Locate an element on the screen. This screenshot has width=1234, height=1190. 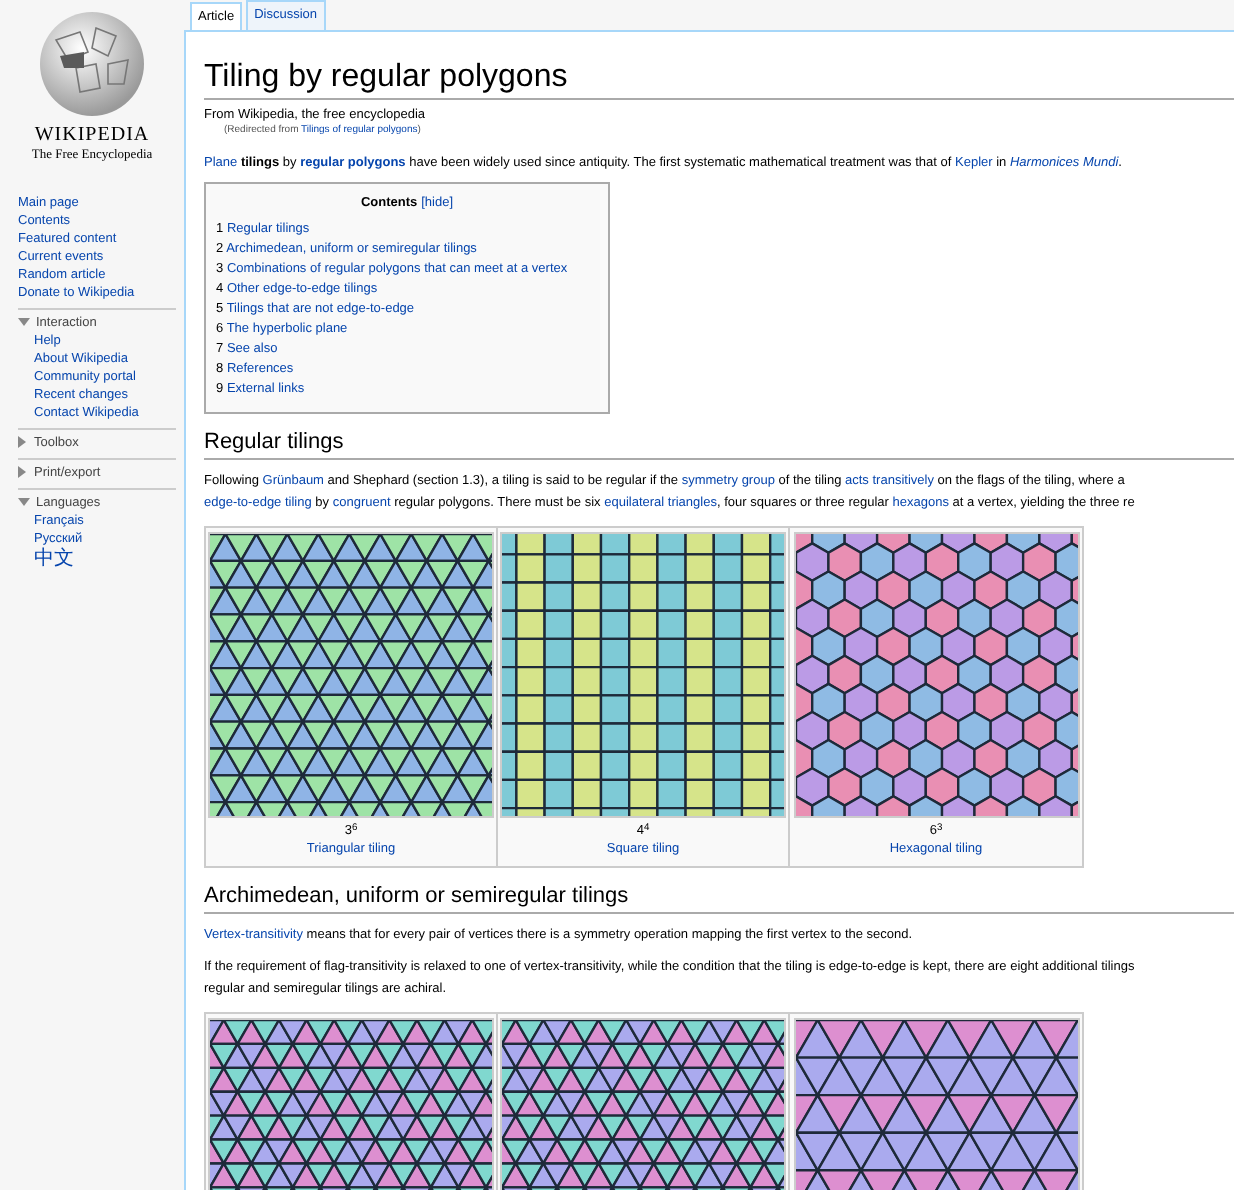
portlet-link: 中文 is located at coordinates (54, 558).